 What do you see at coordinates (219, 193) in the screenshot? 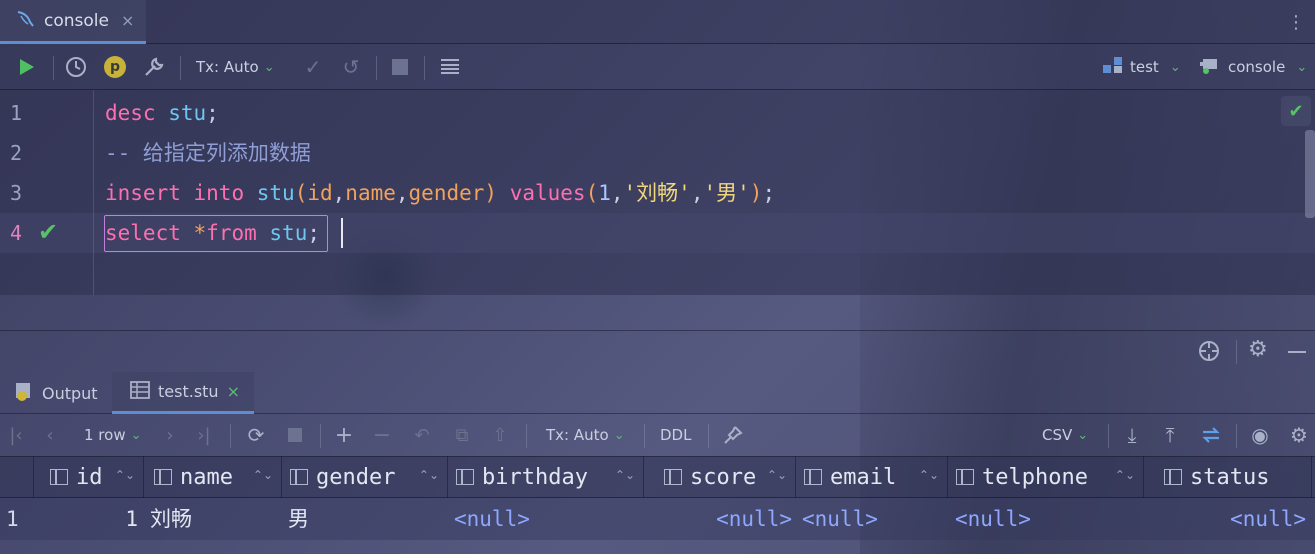
I see `keyword: into` at bounding box center [219, 193].